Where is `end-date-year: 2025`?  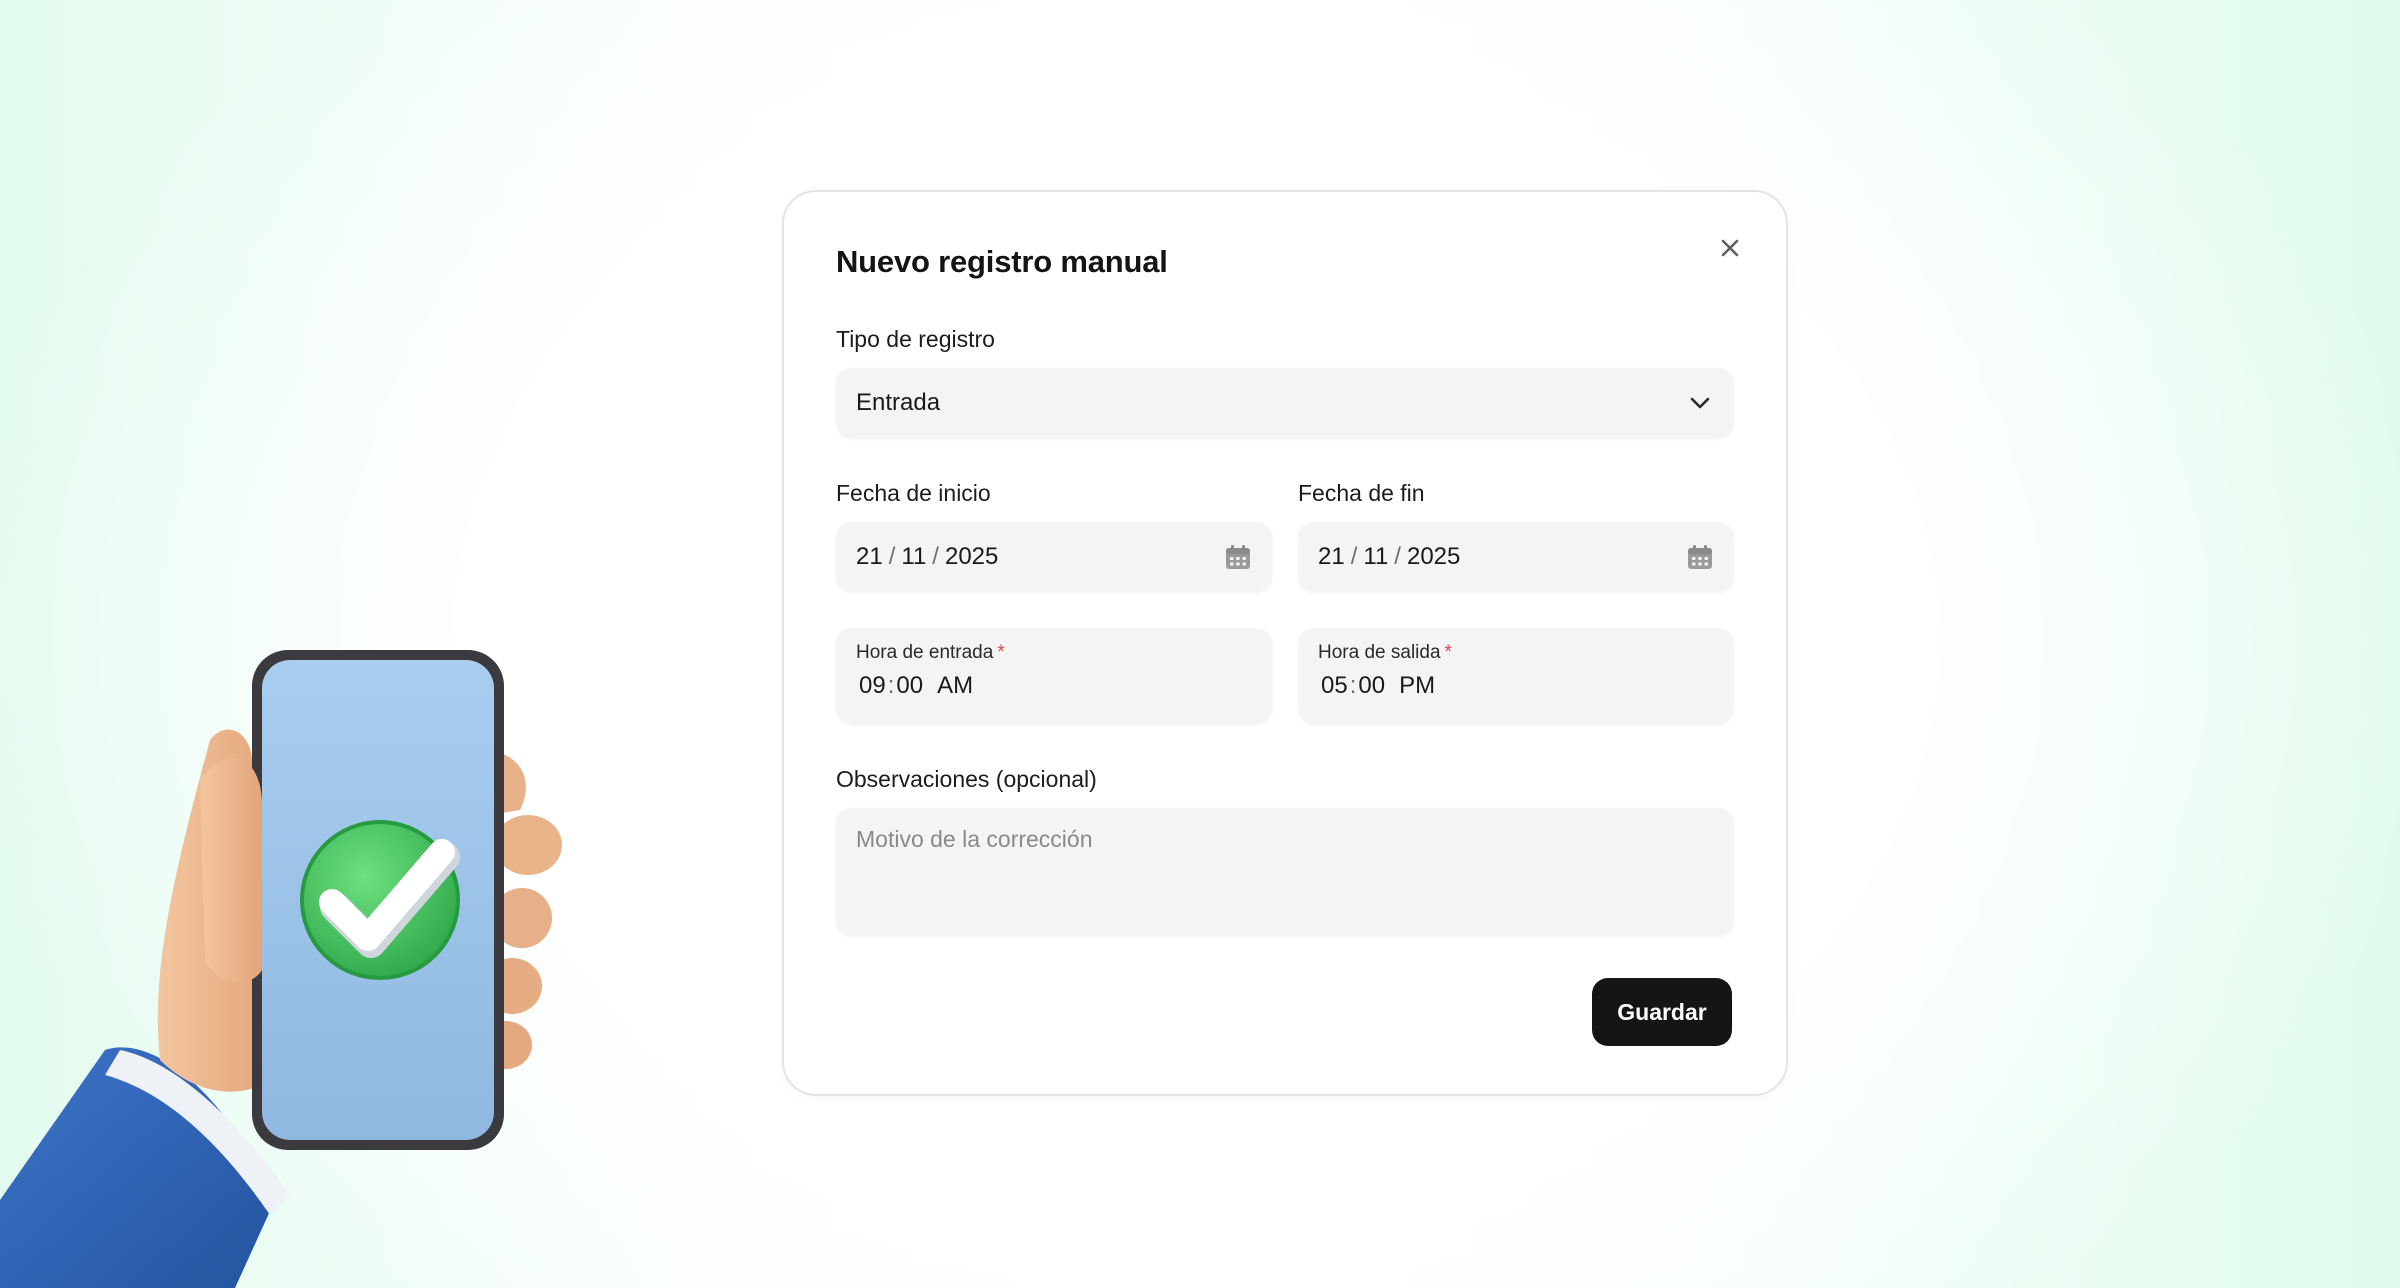 end-date-year: 2025 is located at coordinates (1433, 557).